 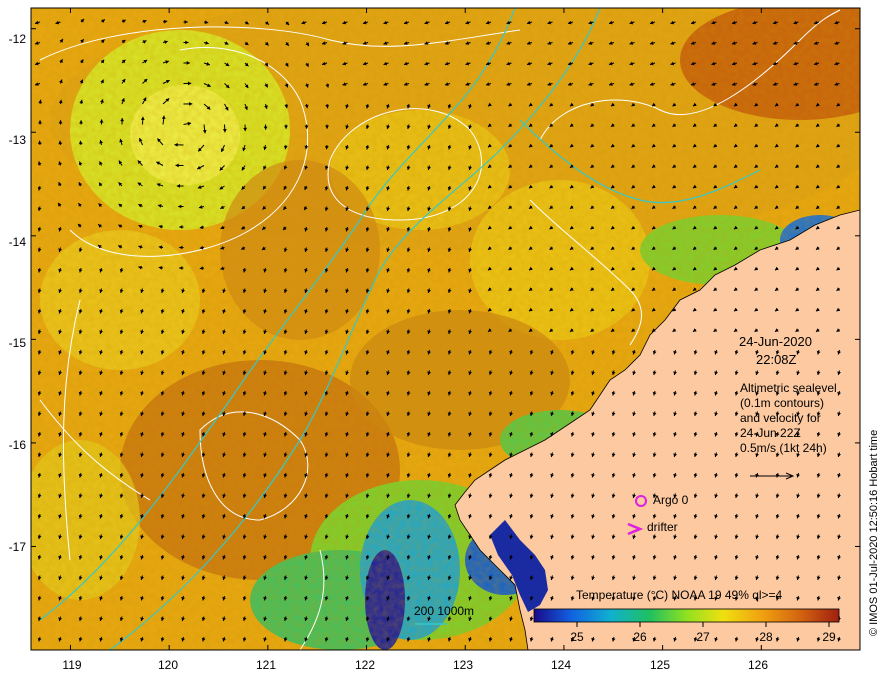 What do you see at coordinates (775, 341) in the screenshot?
I see `date-label: 24-Jun-2020` at bounding box center [775, 341].